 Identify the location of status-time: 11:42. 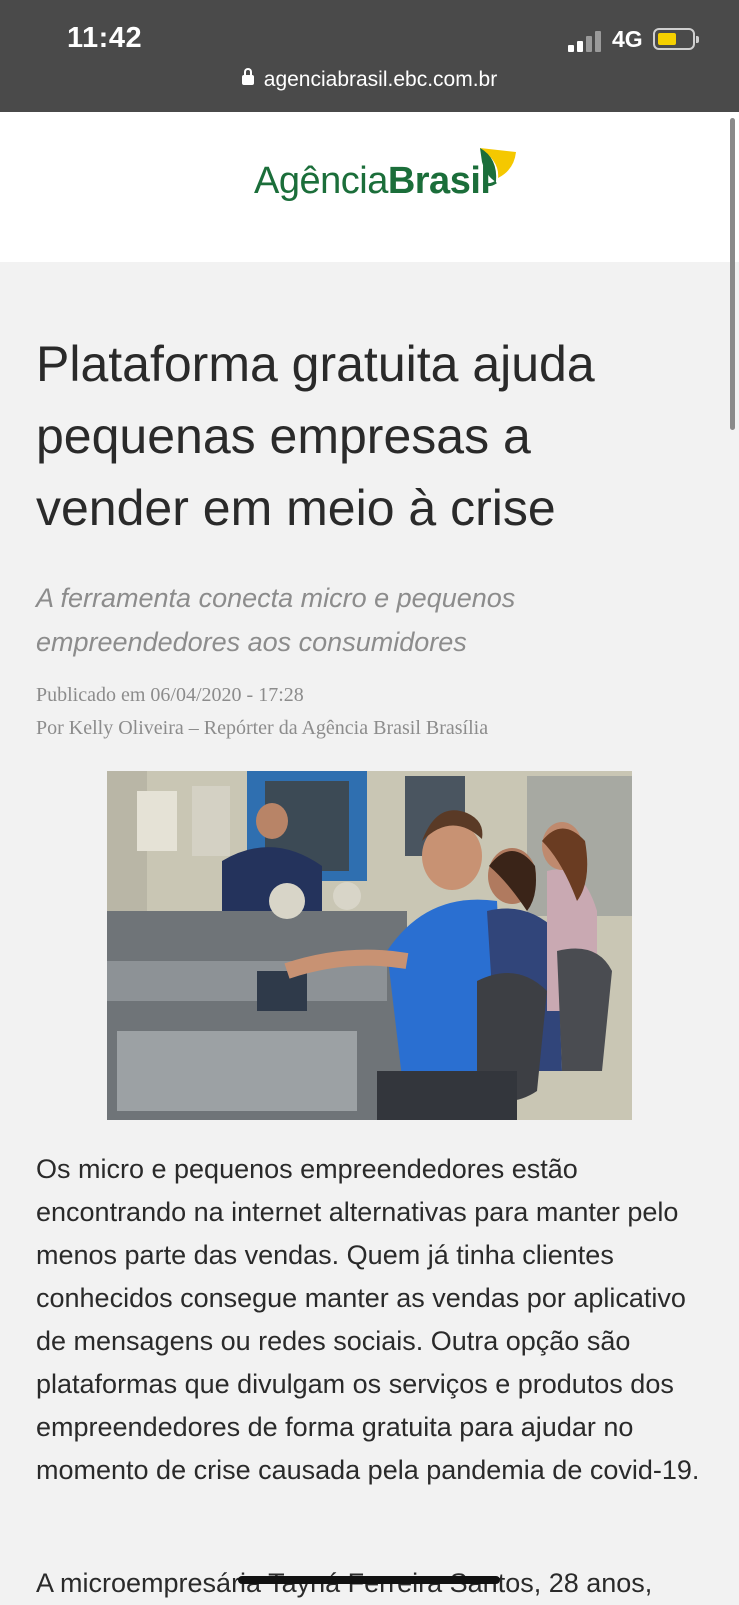
(105, 38).